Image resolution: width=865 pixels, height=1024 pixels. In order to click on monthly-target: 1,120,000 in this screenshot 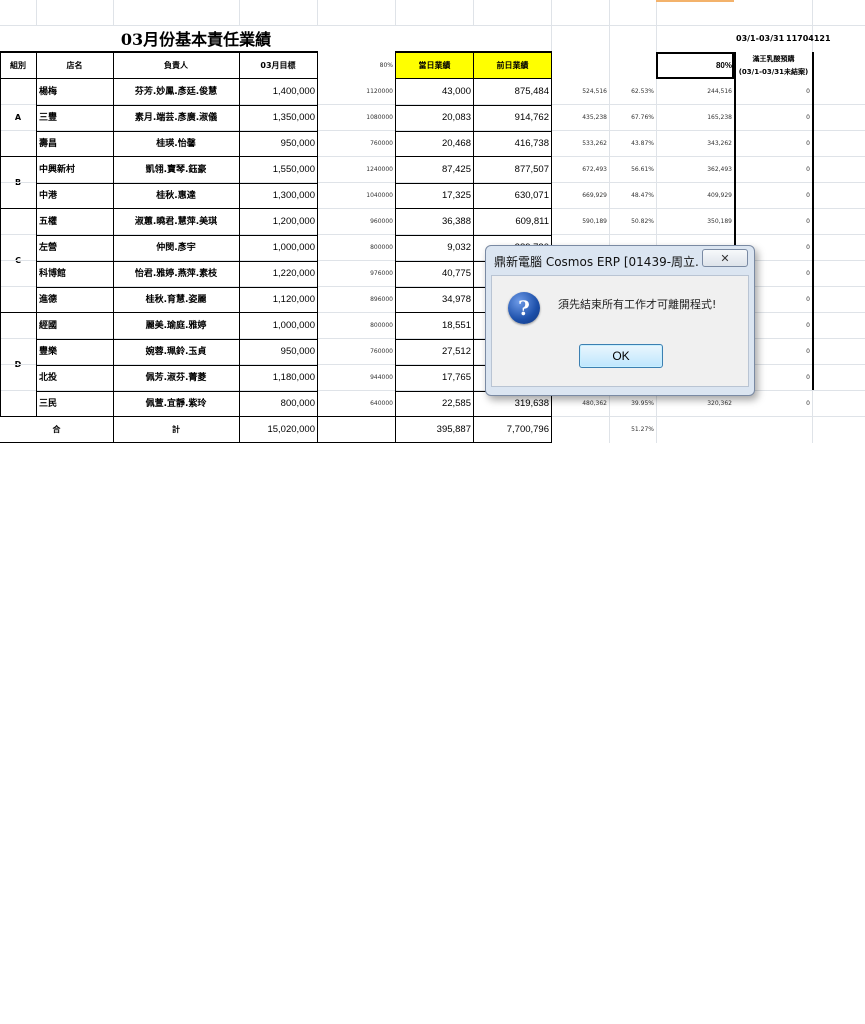, I will do `click(293, 300)`.